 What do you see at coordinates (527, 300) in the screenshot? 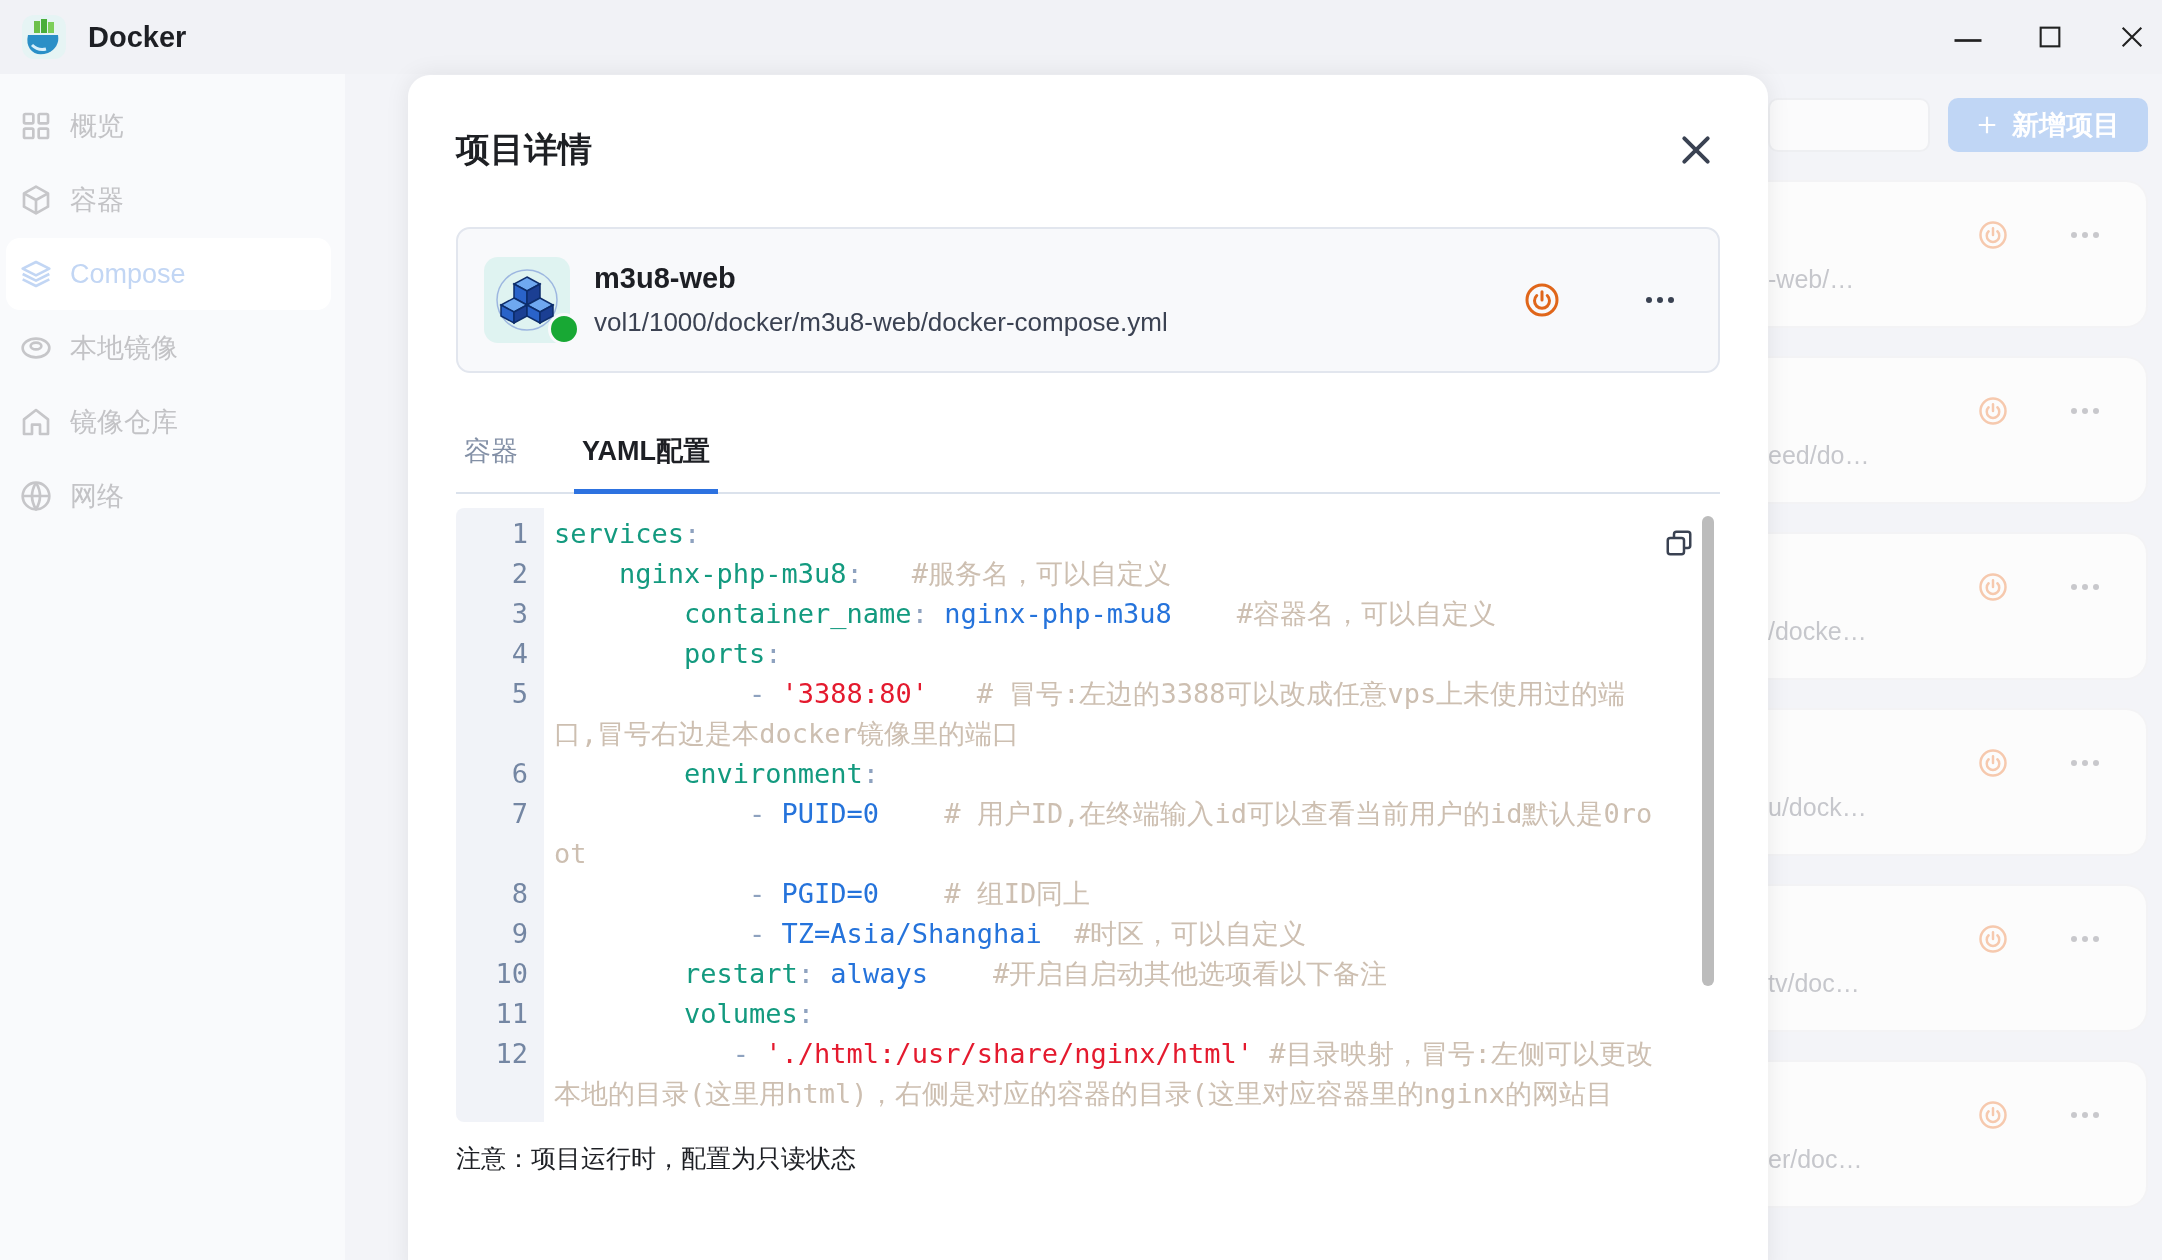
I see `cubes-icon` at bounding box center [527, 300].